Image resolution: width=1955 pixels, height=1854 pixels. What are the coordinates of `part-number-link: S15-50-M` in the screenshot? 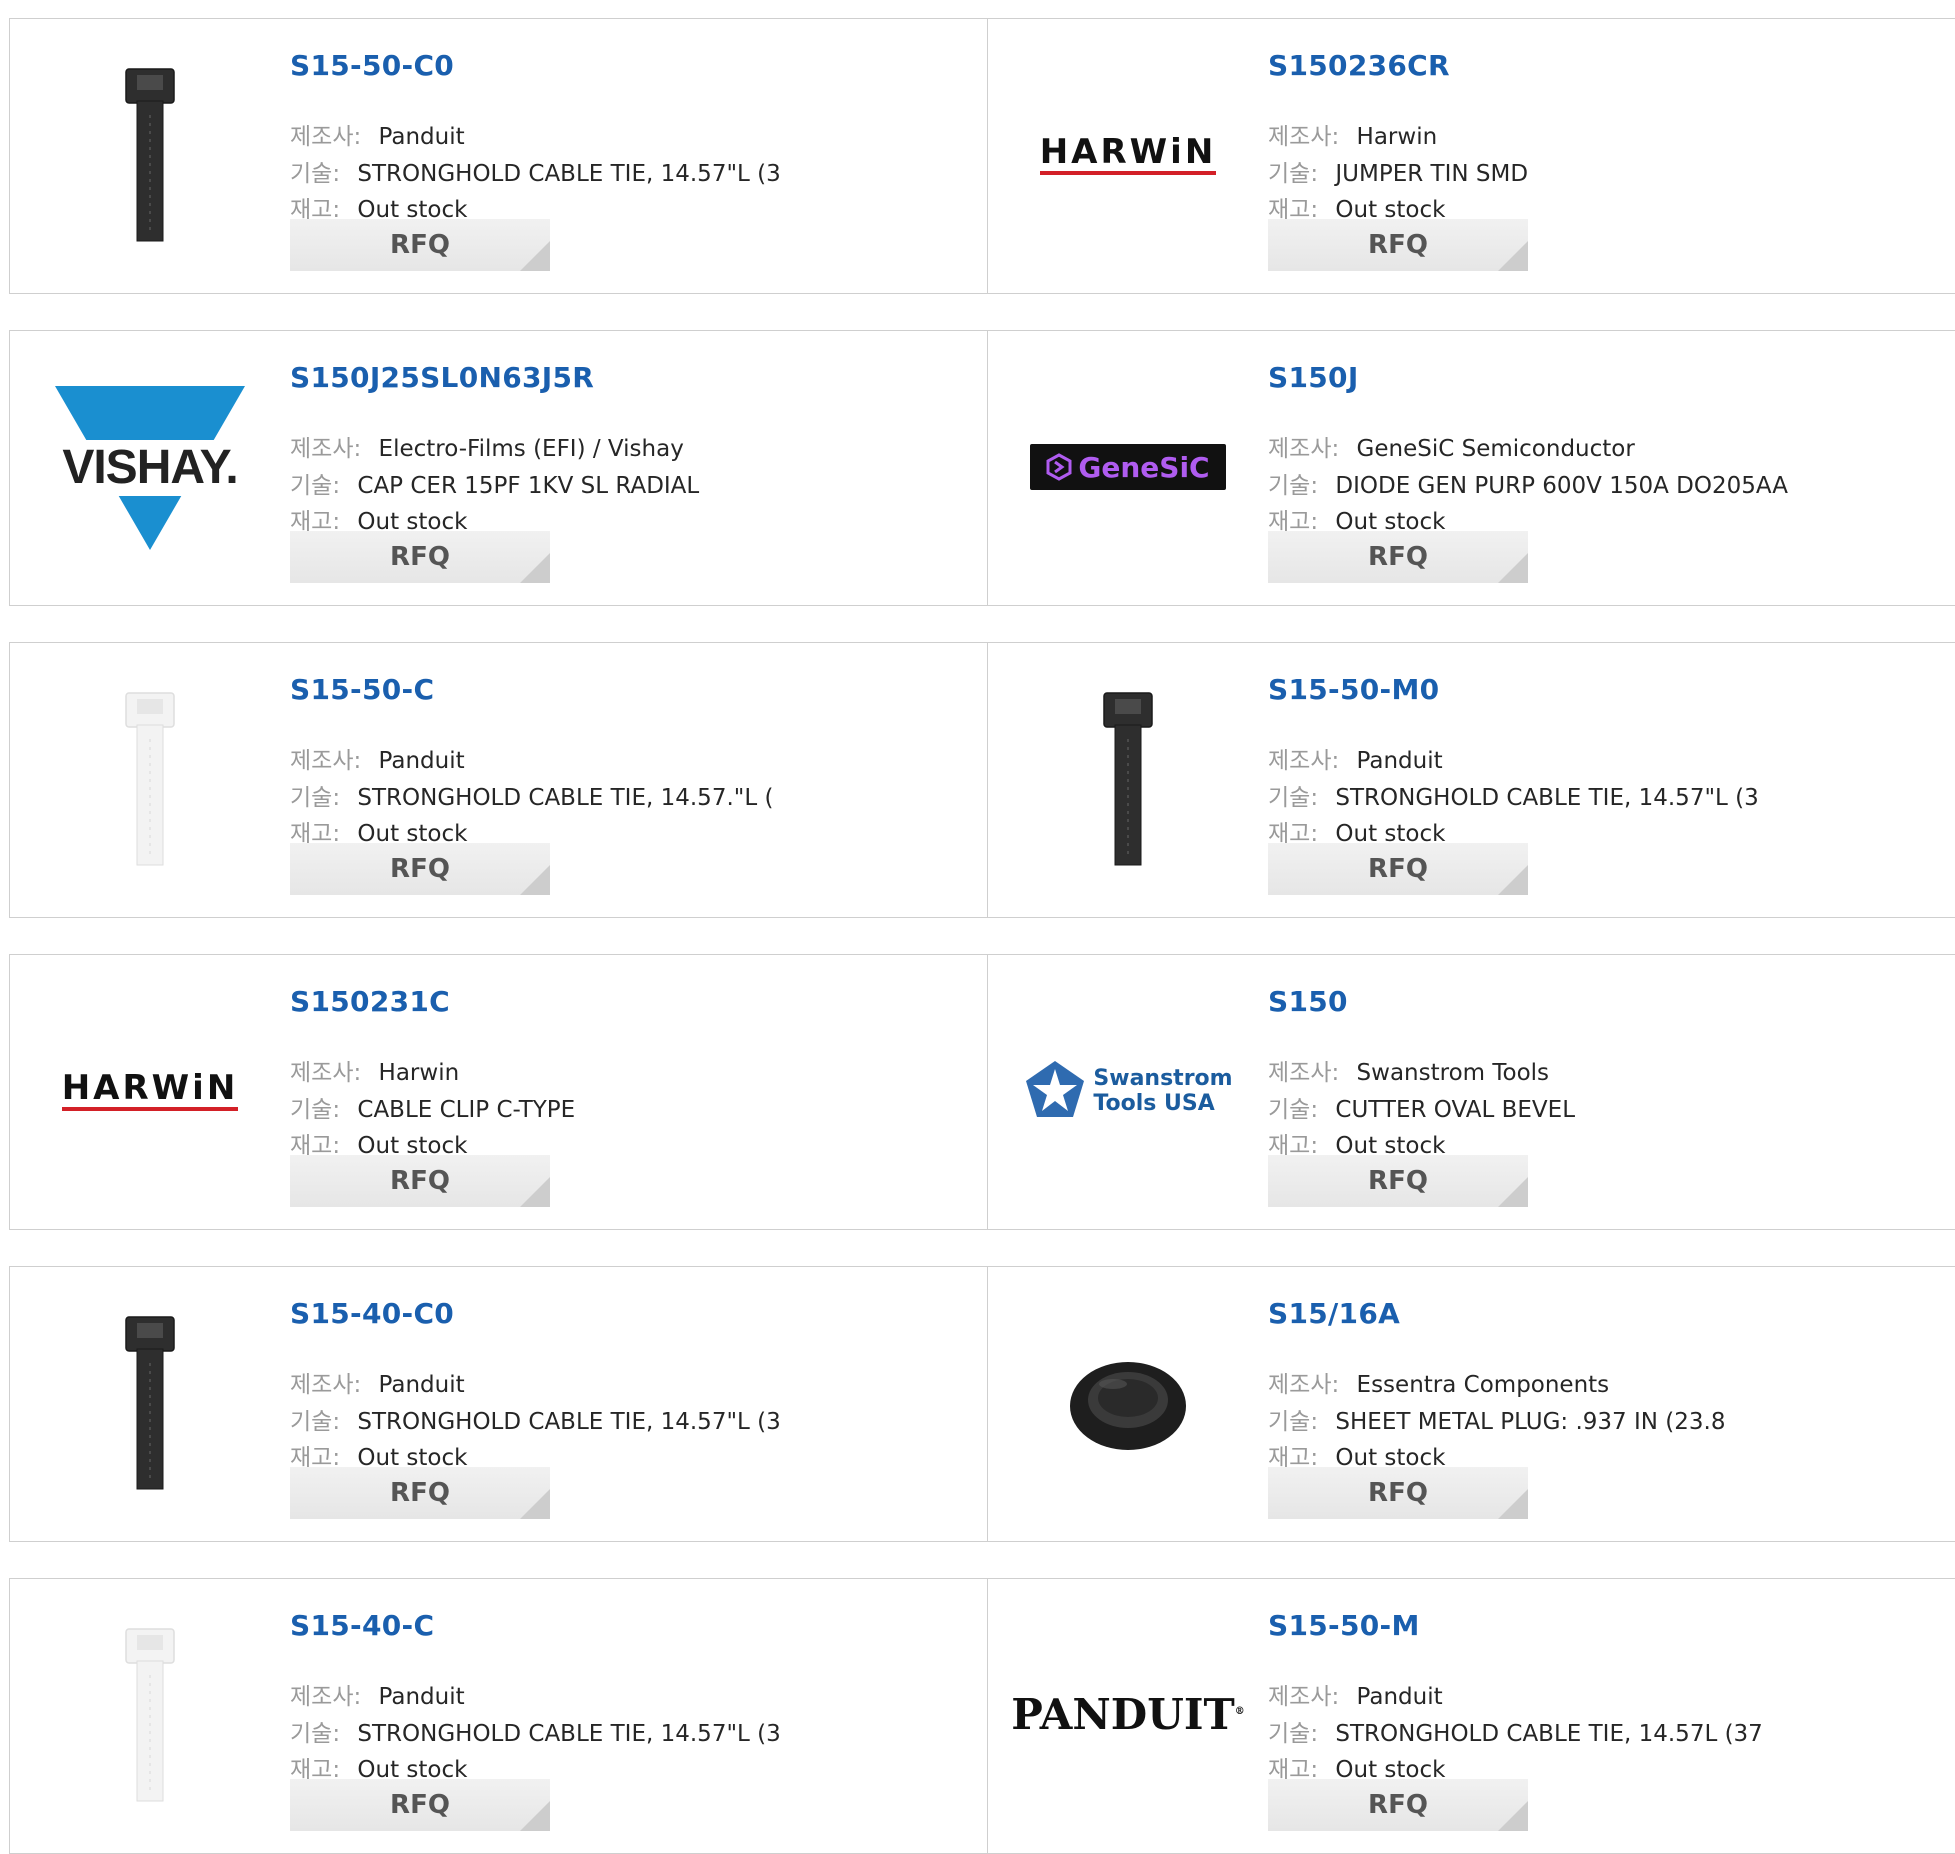 It's located at (1344, 1625).